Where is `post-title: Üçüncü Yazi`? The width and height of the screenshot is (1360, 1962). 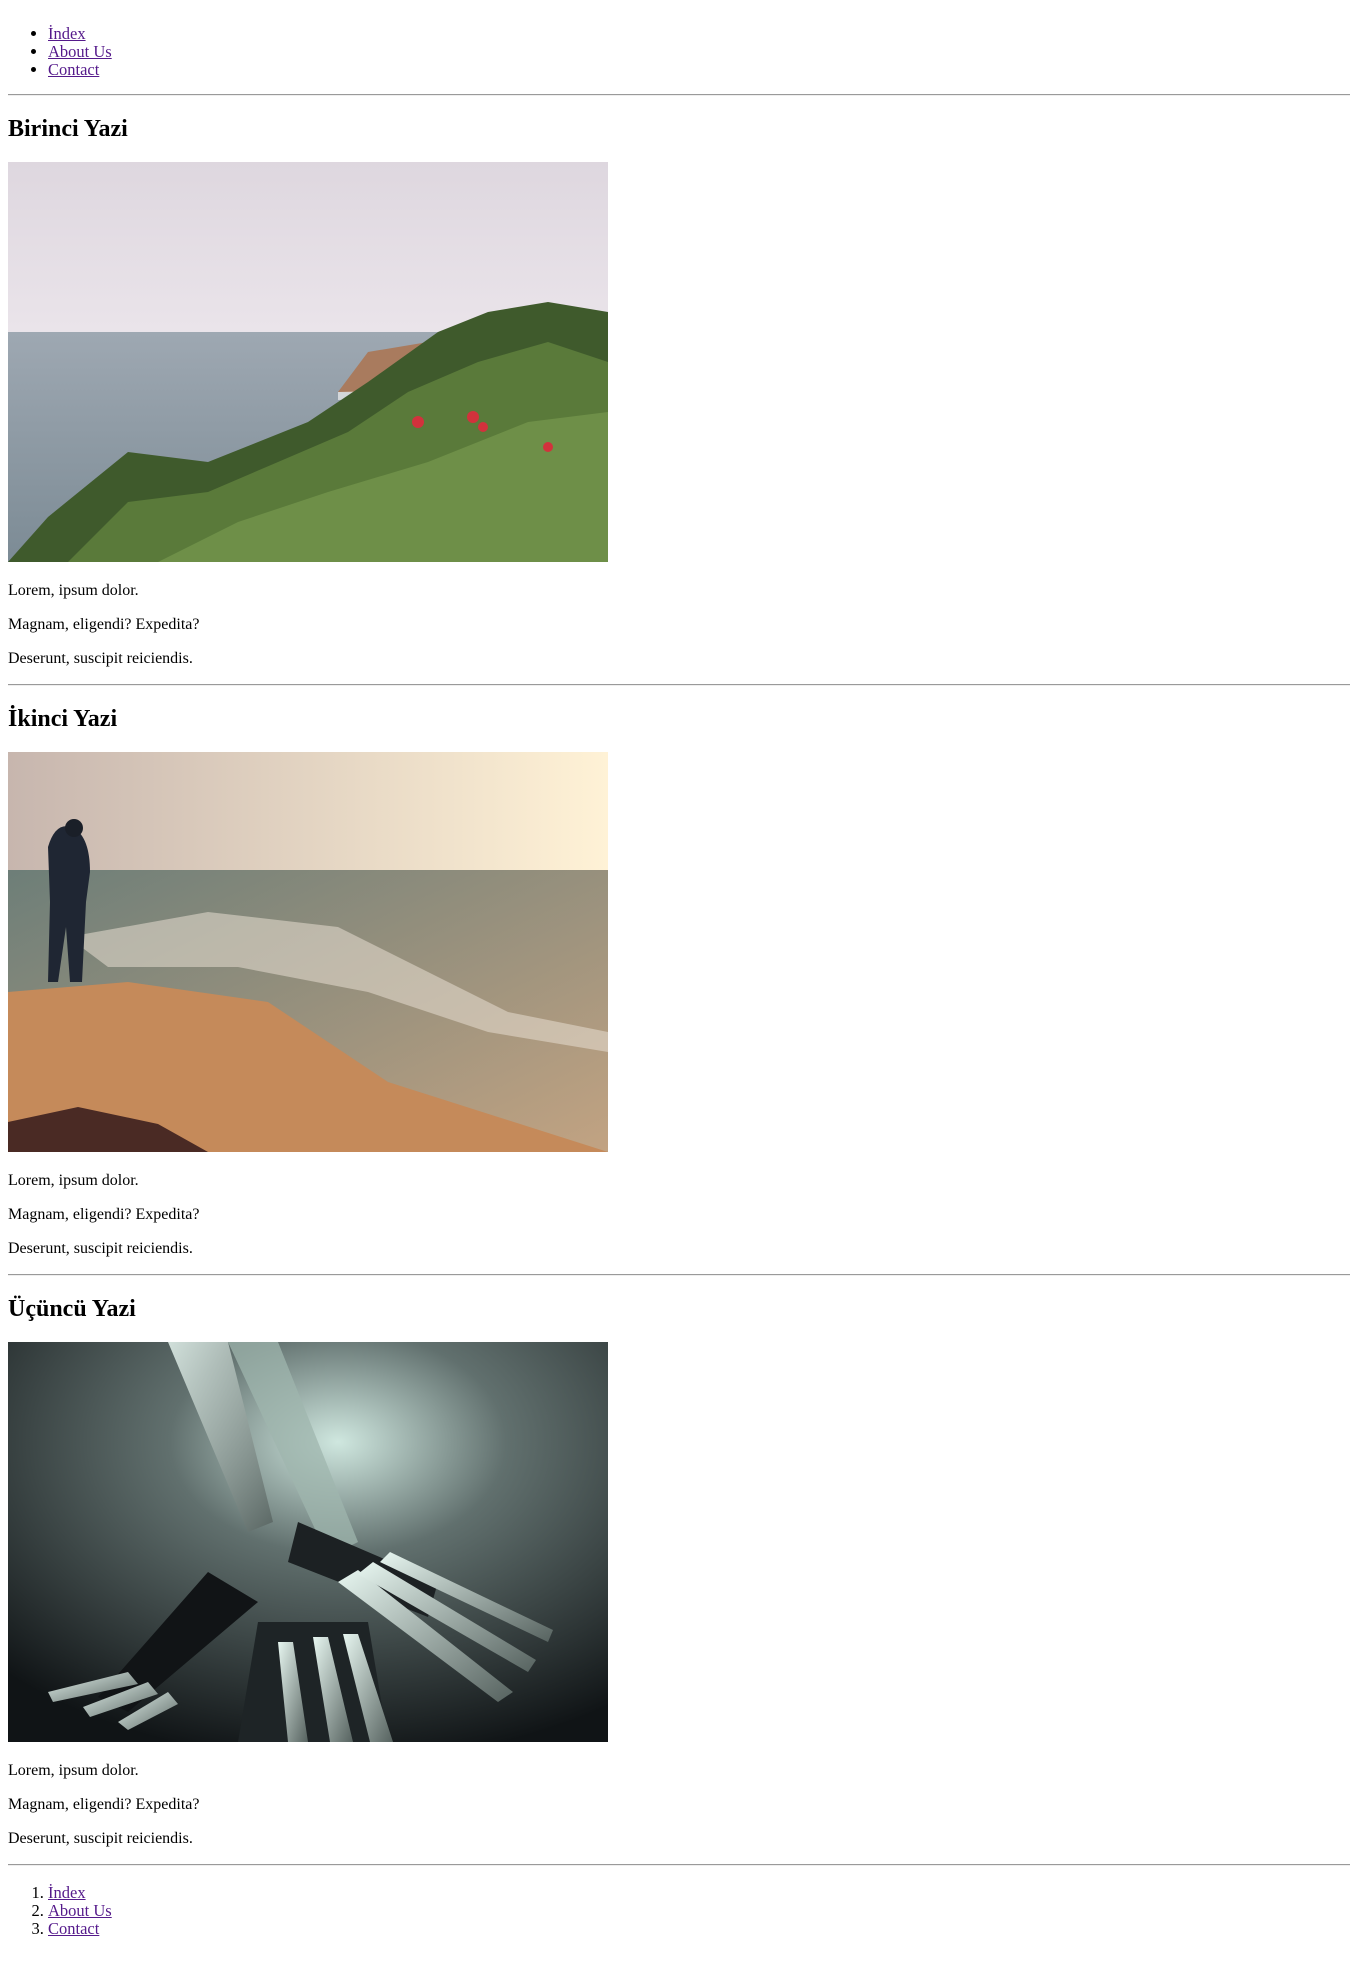
post-title: Üçüncü Yazi is located at coordinates (72, 1309).